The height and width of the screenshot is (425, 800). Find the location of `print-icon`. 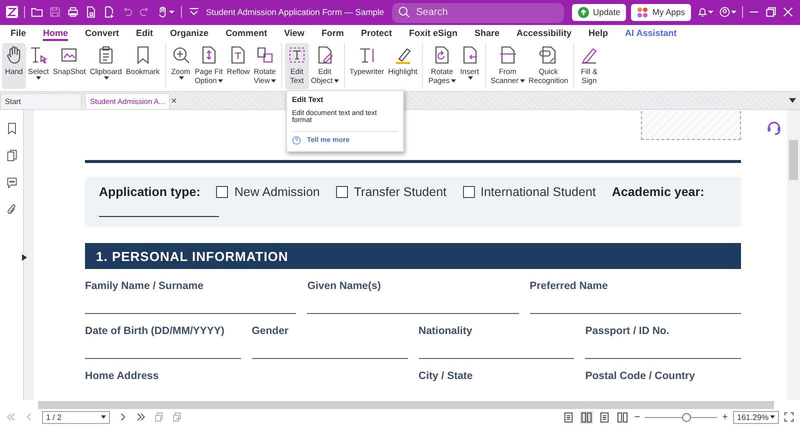

print-icon is located at coordinates (73, 12).